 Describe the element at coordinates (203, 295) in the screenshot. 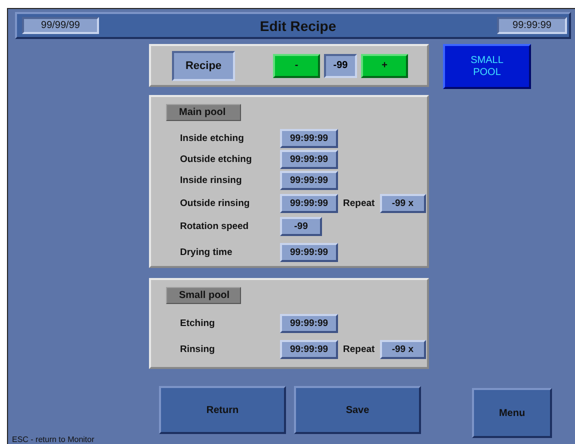

I see `section-title: Small pool` at that location.